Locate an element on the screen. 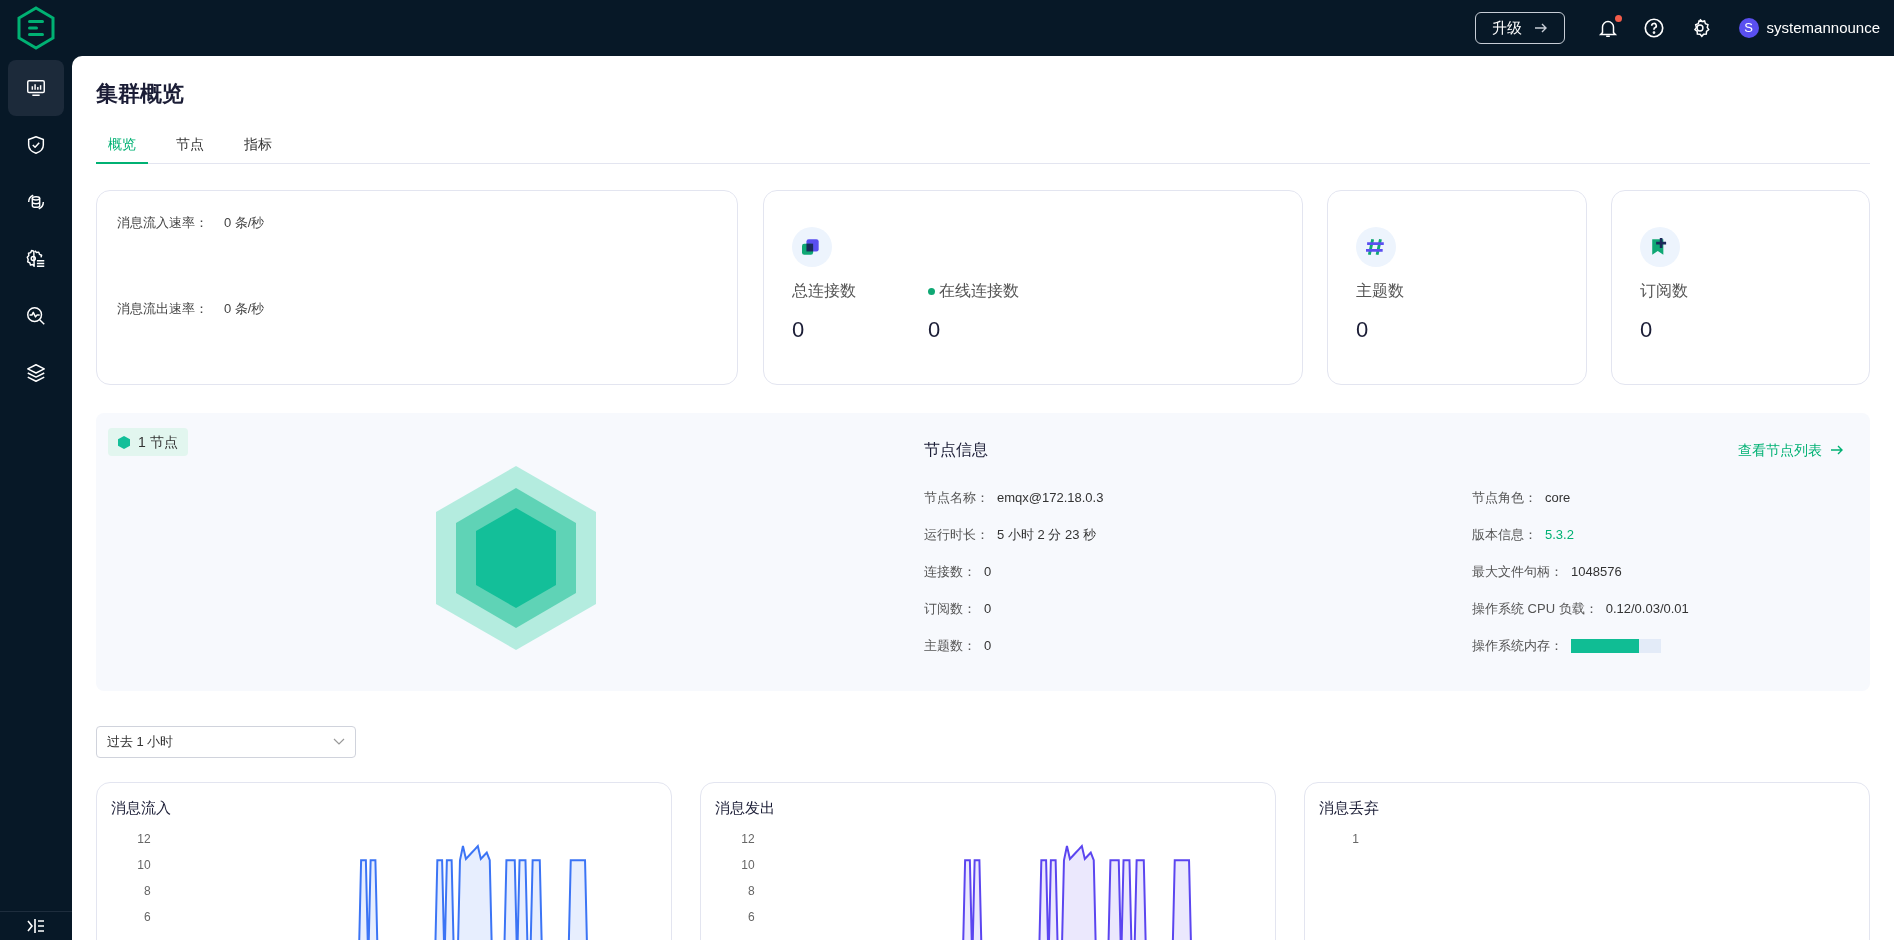 The height and width of the screenshot is (940, 1894). stacked-squares-icon is located at coordinates (812, 247).